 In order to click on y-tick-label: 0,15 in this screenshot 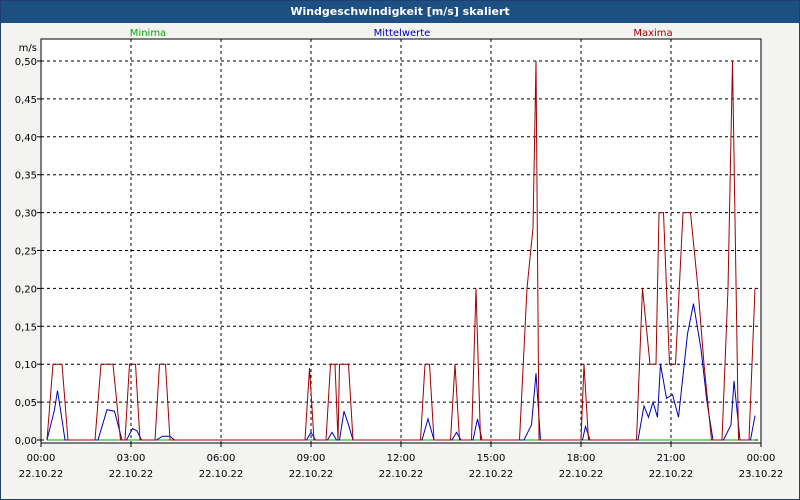, I will do `click(26, 327)`.